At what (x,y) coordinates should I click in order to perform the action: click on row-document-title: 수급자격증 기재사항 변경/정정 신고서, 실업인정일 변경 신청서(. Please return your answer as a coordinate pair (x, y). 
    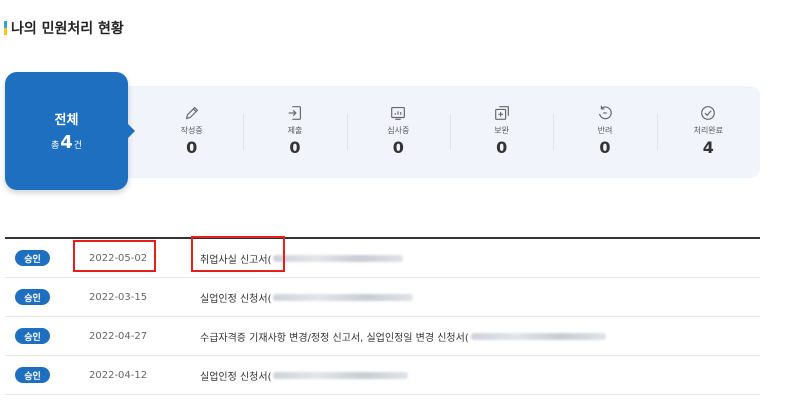
    Looking at the image, I should click on (334, 338).